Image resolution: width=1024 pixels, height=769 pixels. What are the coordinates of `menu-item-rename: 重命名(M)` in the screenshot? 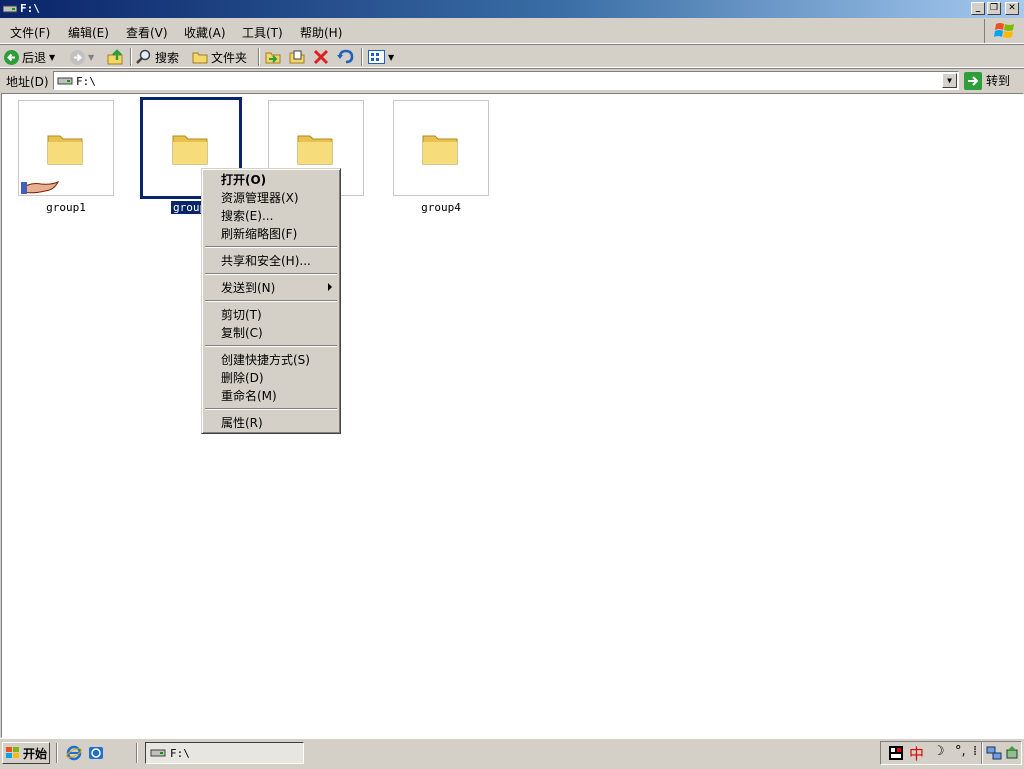 It's located at (249, 396).